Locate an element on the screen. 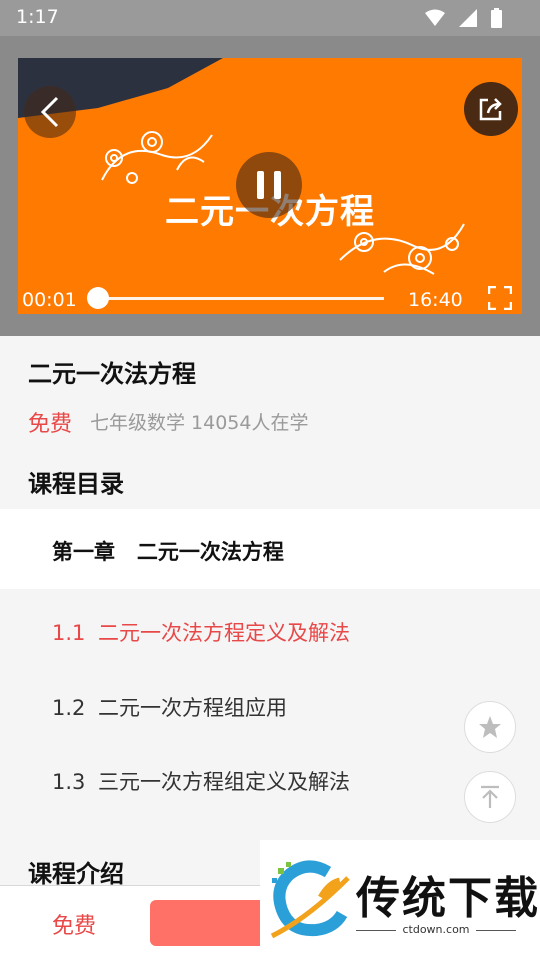  battery-icon is located at coordinates (496, 18).